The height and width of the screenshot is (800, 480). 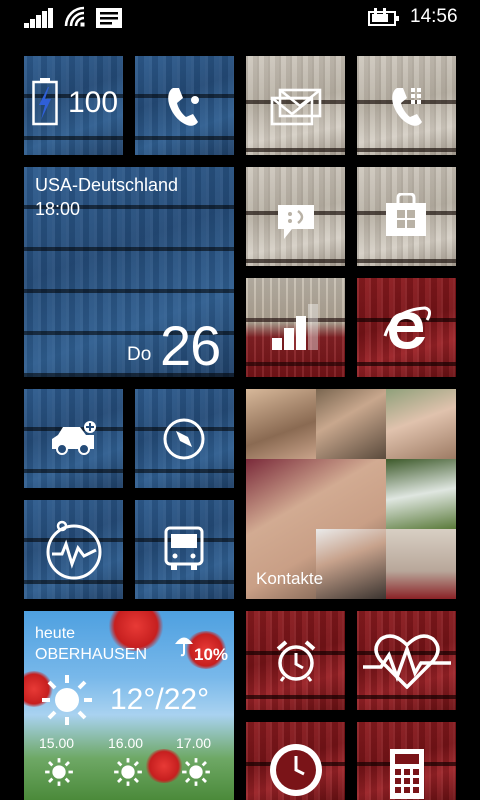 What do you see at coordinates (126, 743) in the screenshot?
I see `hourly-time: 16.00` at bounding box center [126, 743].